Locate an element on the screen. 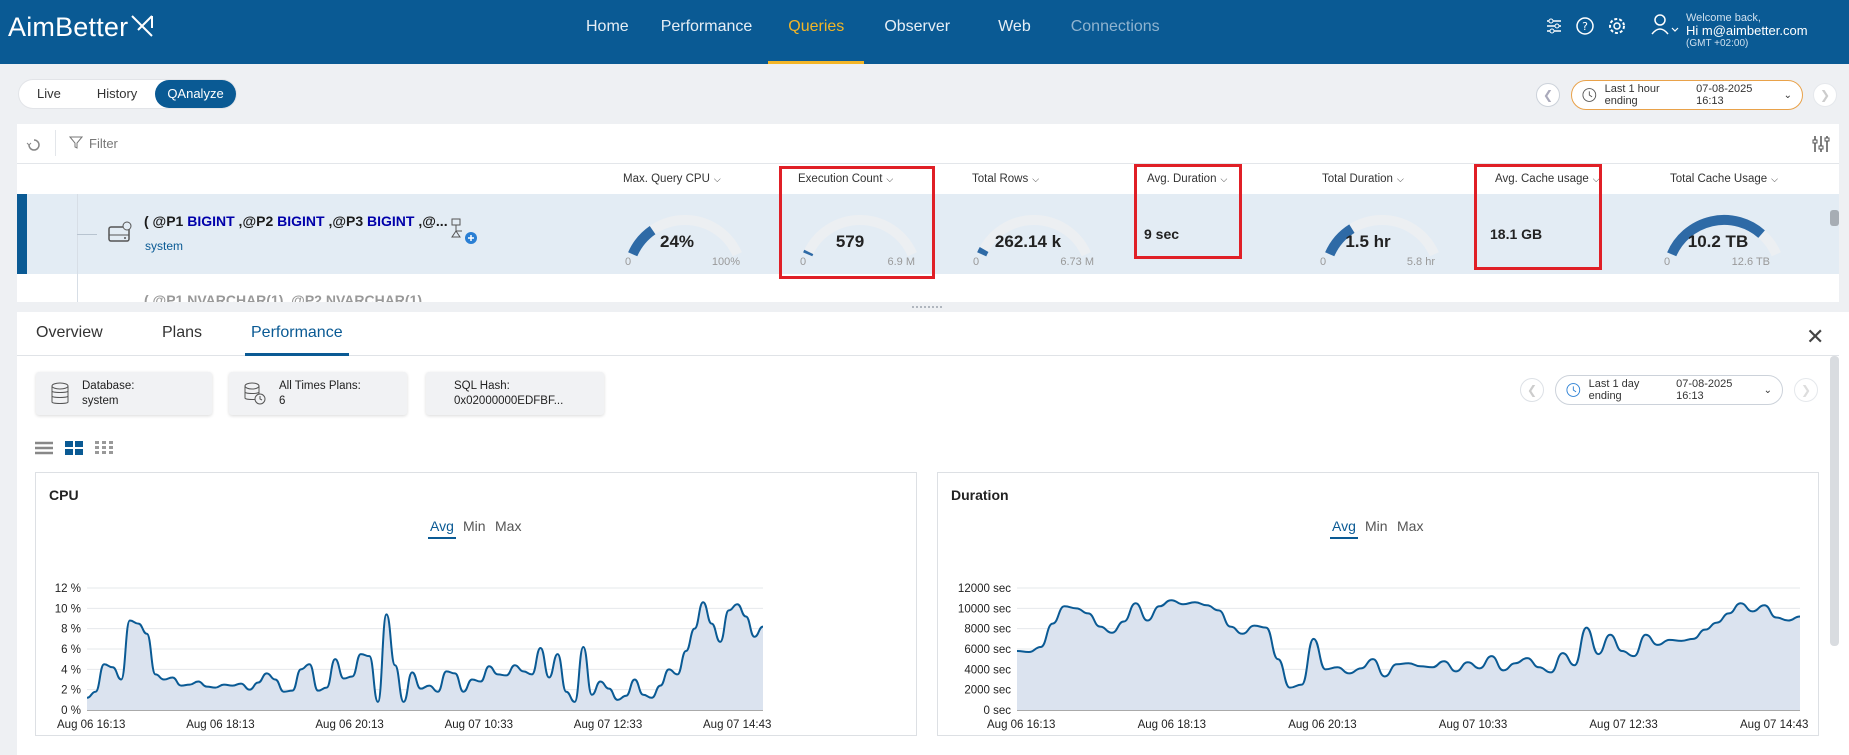  total-duration-value: 1.5 hr is located at coordinates (1368, 241).